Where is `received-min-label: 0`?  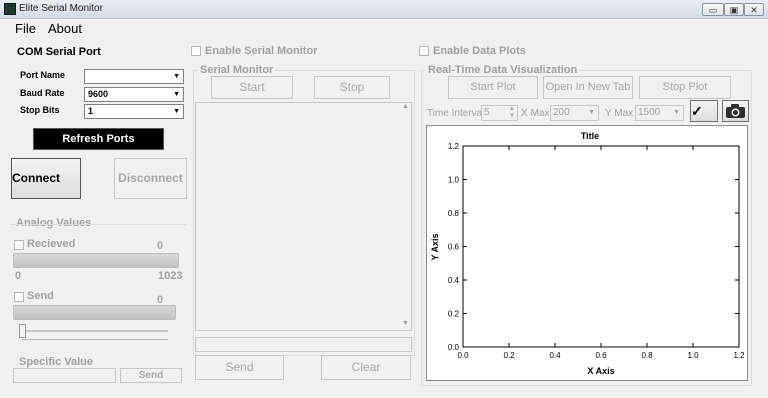
received-min-label: 0 is located at coordinates (18, 276).